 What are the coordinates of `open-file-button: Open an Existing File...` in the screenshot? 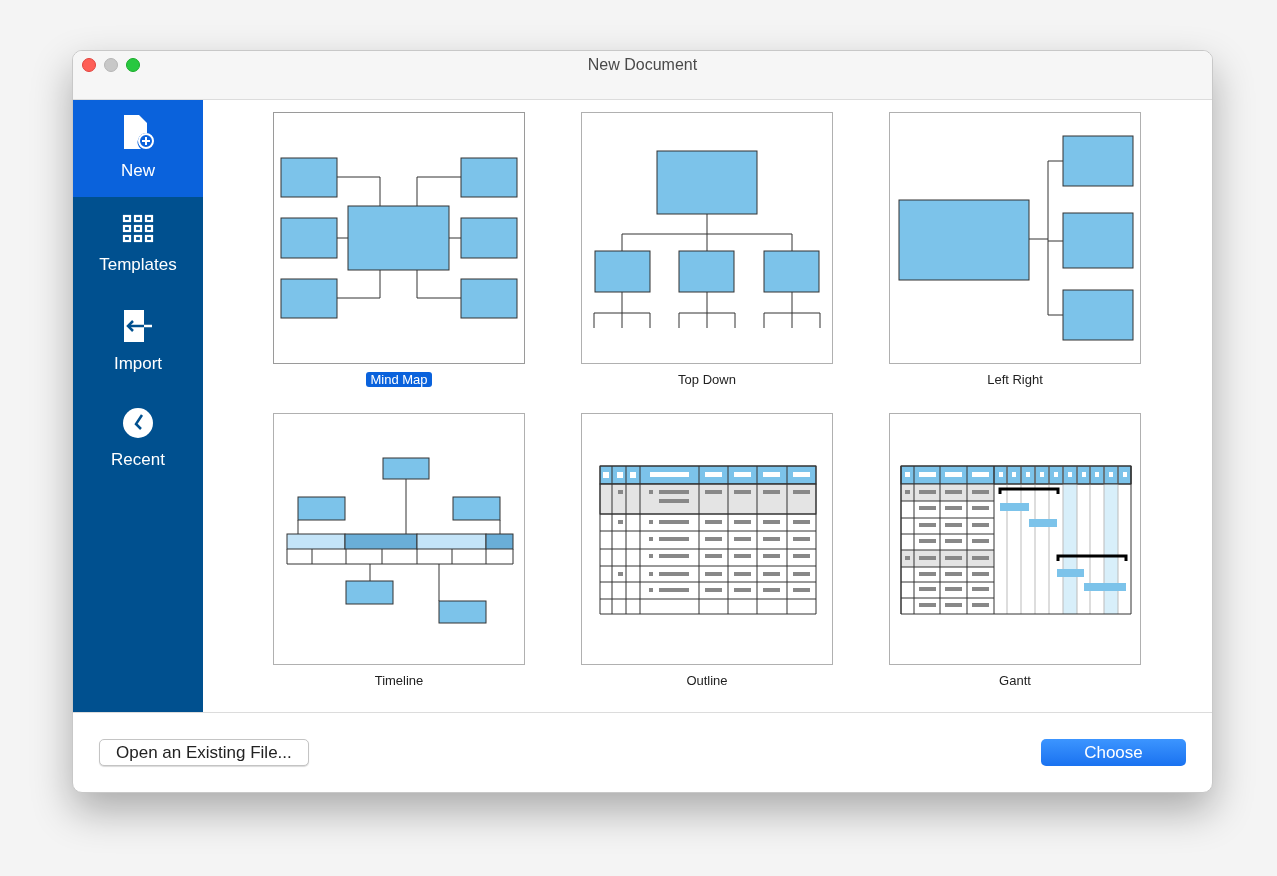 It's located at (204, 752).